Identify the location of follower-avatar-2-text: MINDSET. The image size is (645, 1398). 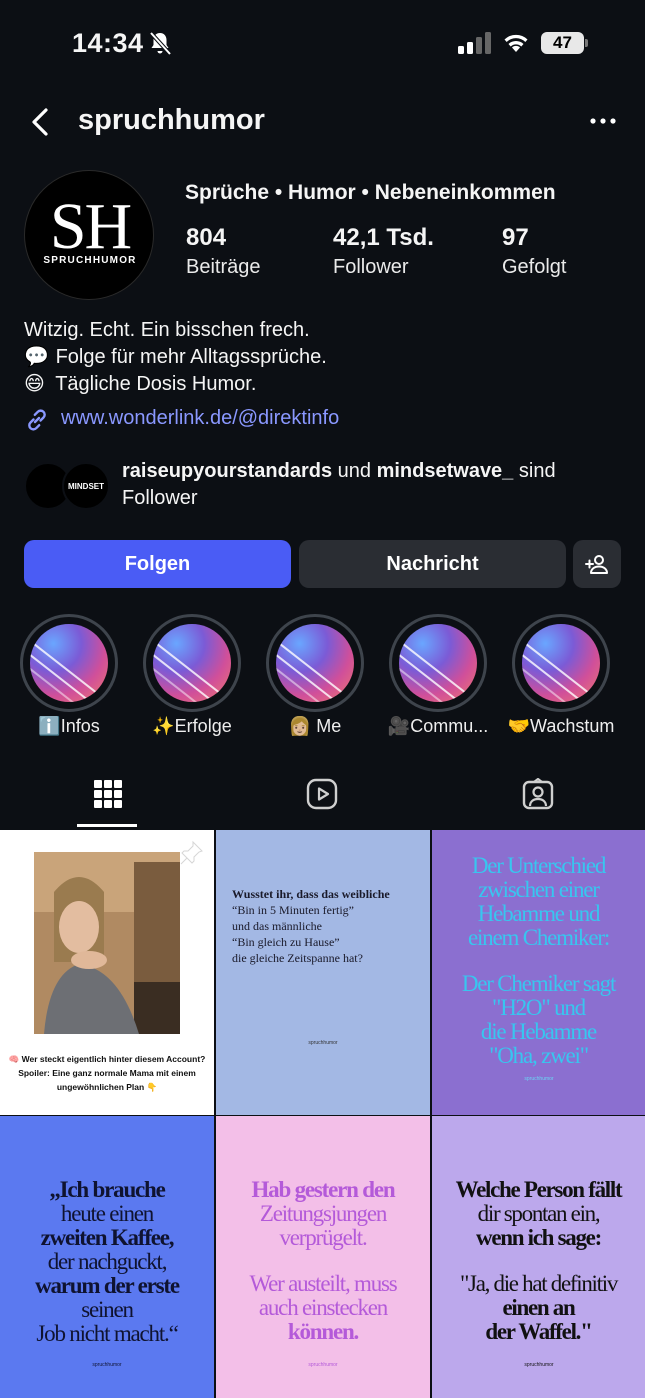
(86, 486).